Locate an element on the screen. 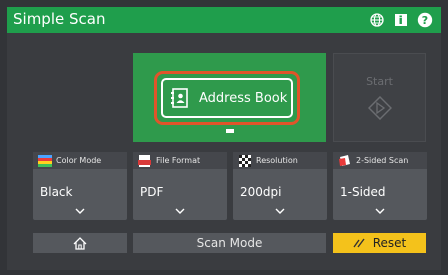  address-book-label: Address Book is located at coordinates (243, 98).